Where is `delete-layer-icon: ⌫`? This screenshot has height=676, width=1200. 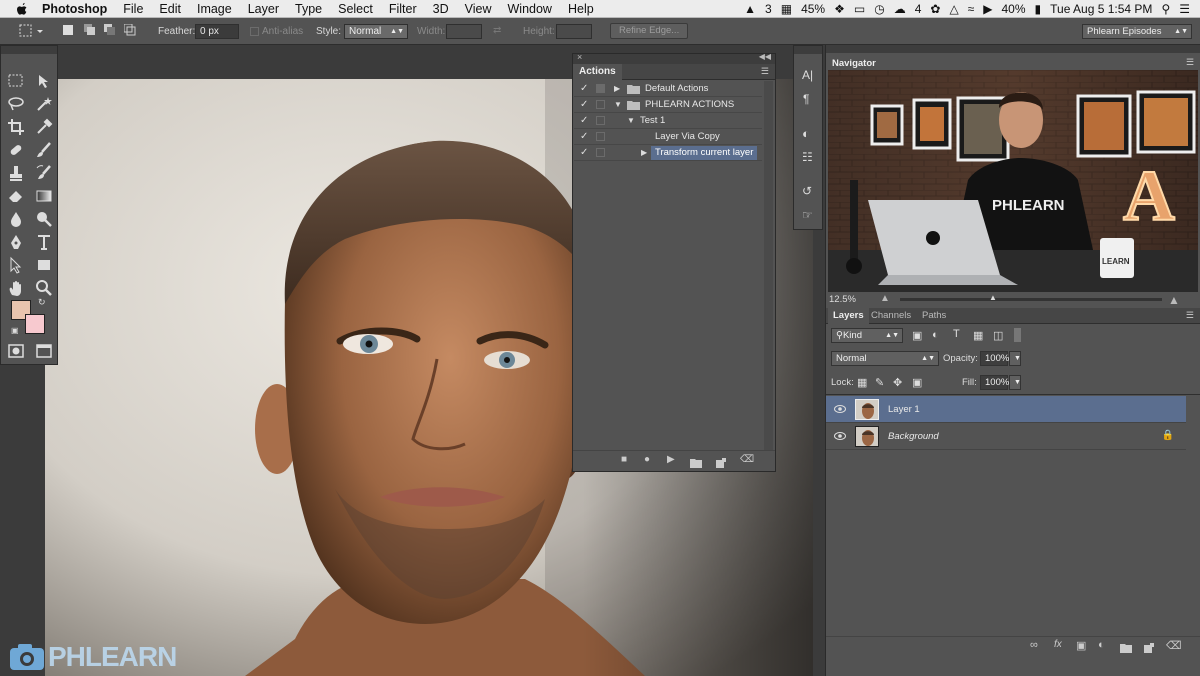 delete-layer-icon: ⌫ is located at coordinates (1174, 645).